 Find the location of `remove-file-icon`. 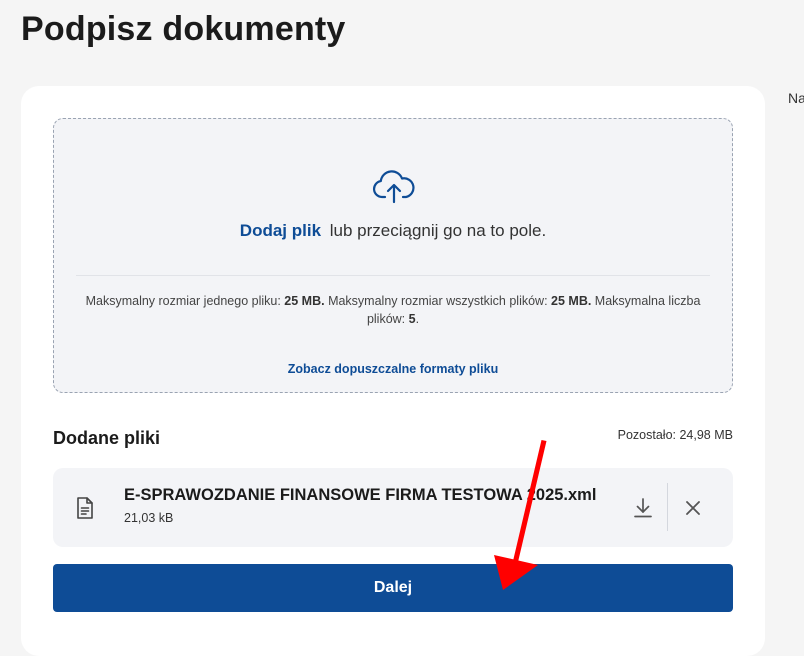

remove-file-icon is located at coordinates (693, 508).